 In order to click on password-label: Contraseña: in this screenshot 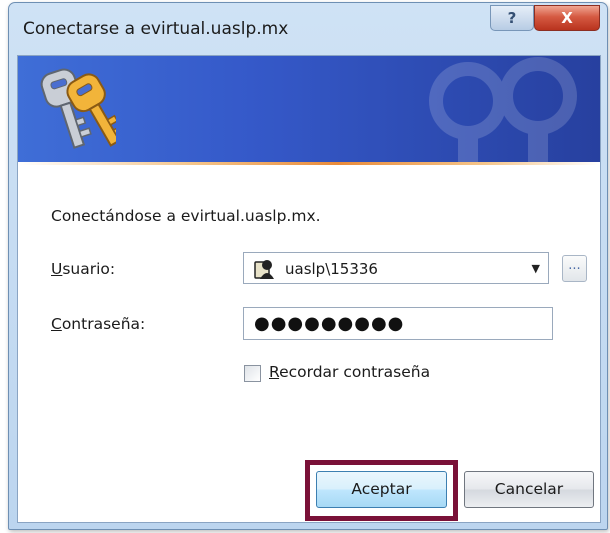, I will do `click(98, 324)`.